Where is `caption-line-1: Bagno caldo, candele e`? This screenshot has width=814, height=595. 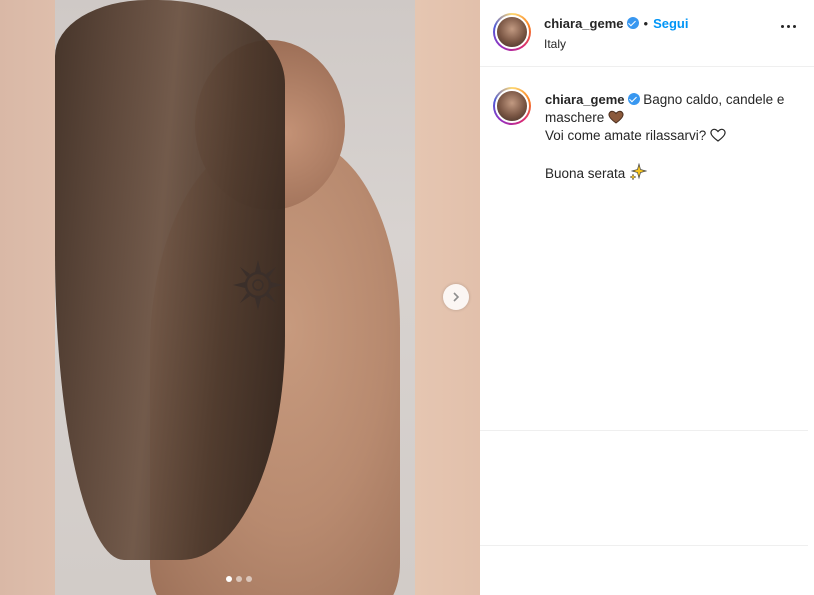 caption-line-1: Bagno caldo, candele e is located at coordinates (714, 99).